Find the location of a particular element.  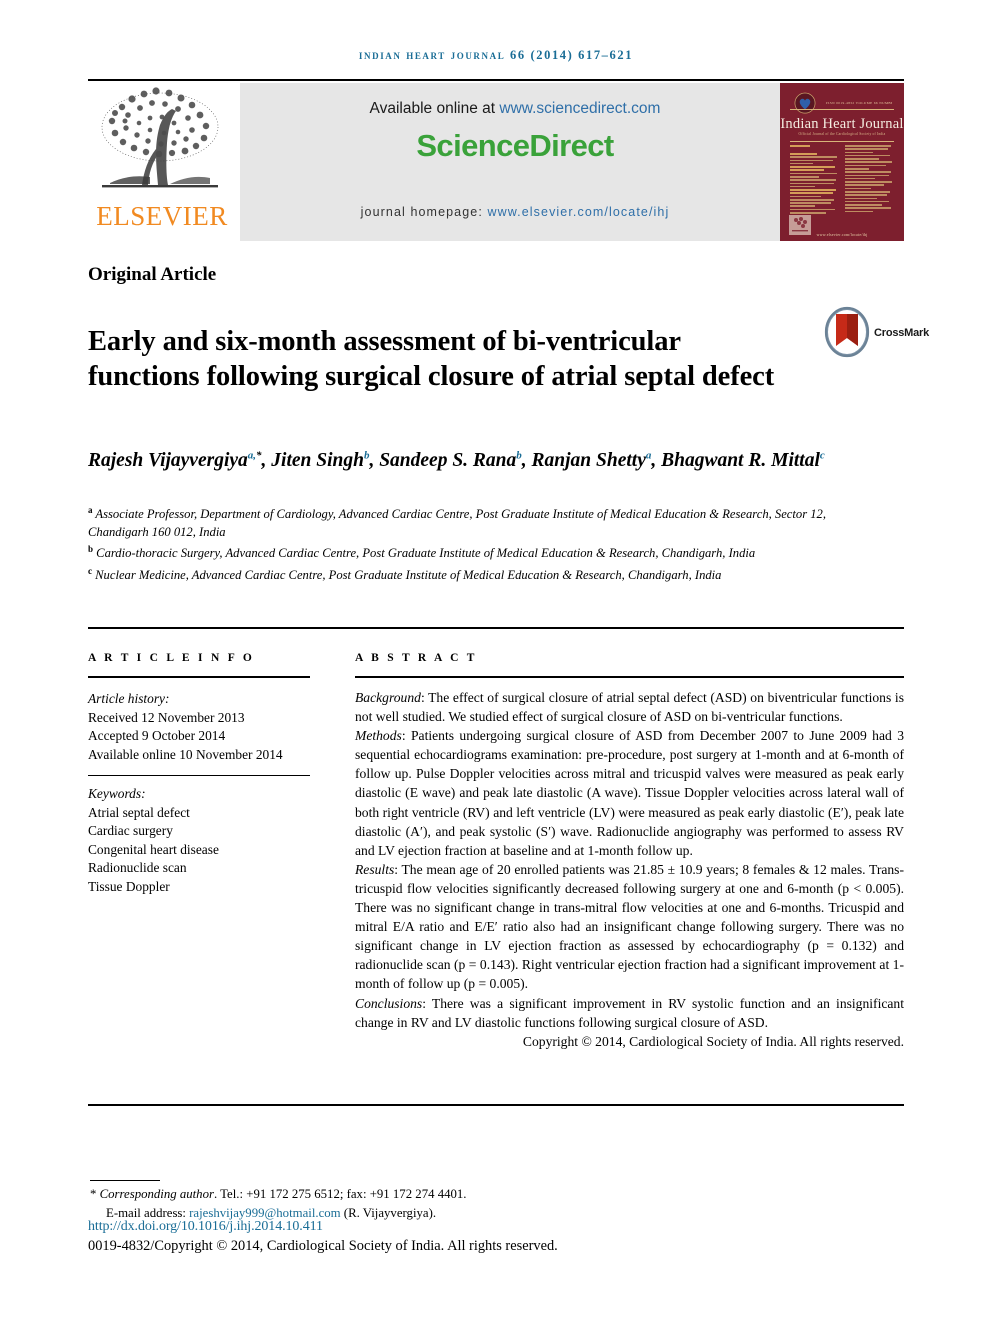

corresponding-author-asterisk: * is located at coordinates (93, 1194).